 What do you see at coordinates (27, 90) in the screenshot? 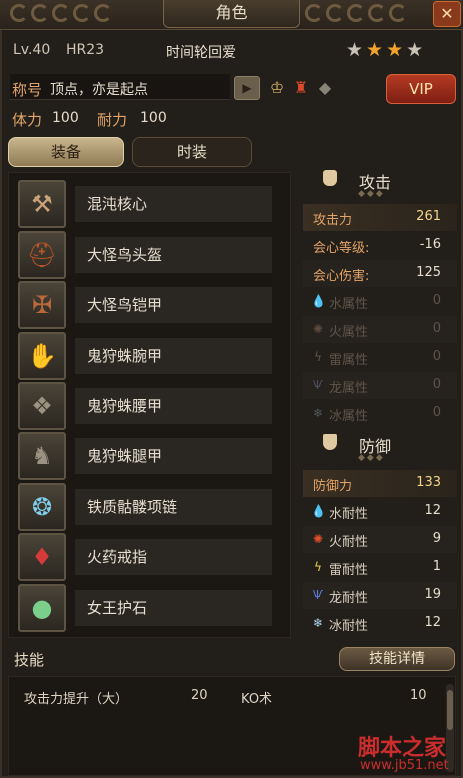
I see `title-label: 称号` at bounding box center [27, 90].